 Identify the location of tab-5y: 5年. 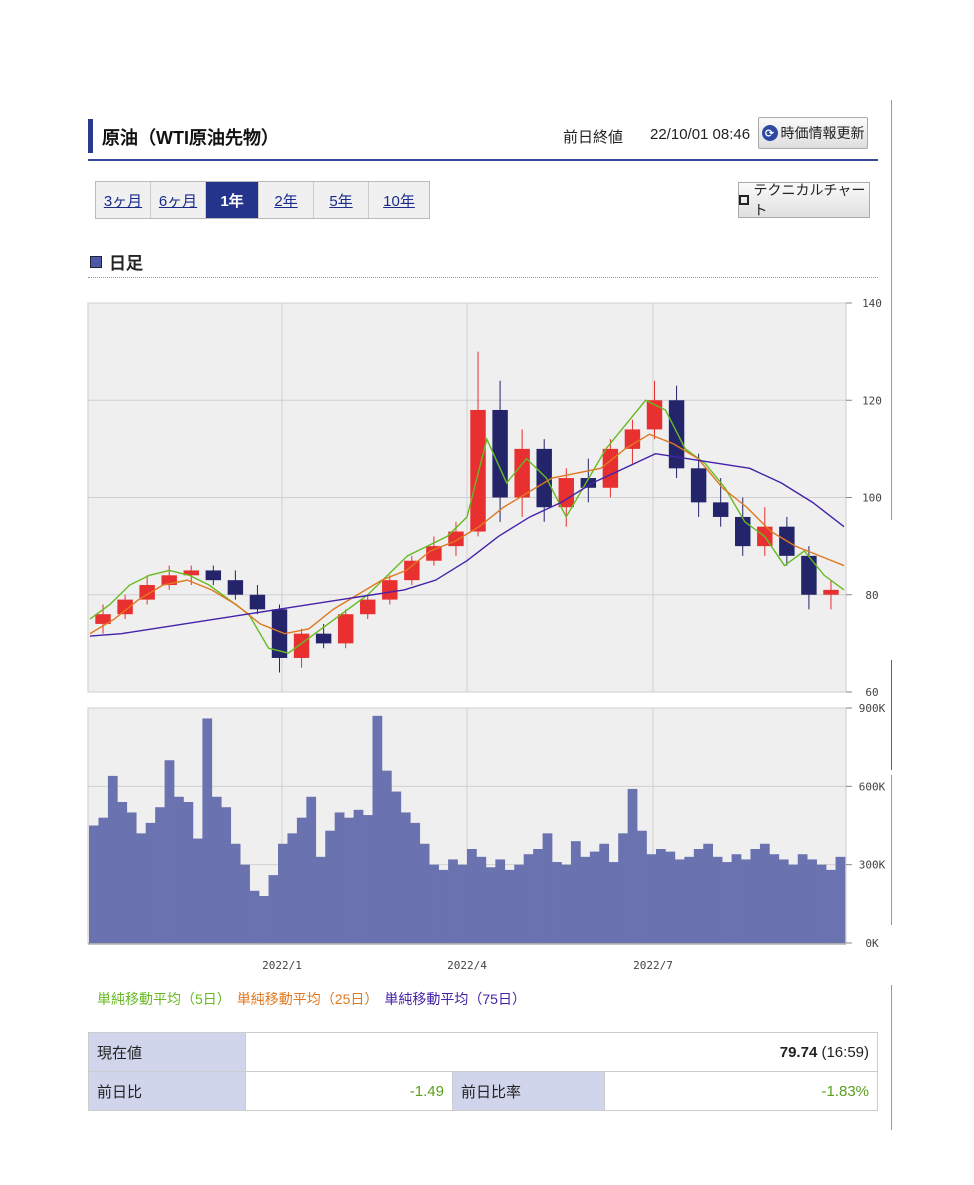
(341, 200).